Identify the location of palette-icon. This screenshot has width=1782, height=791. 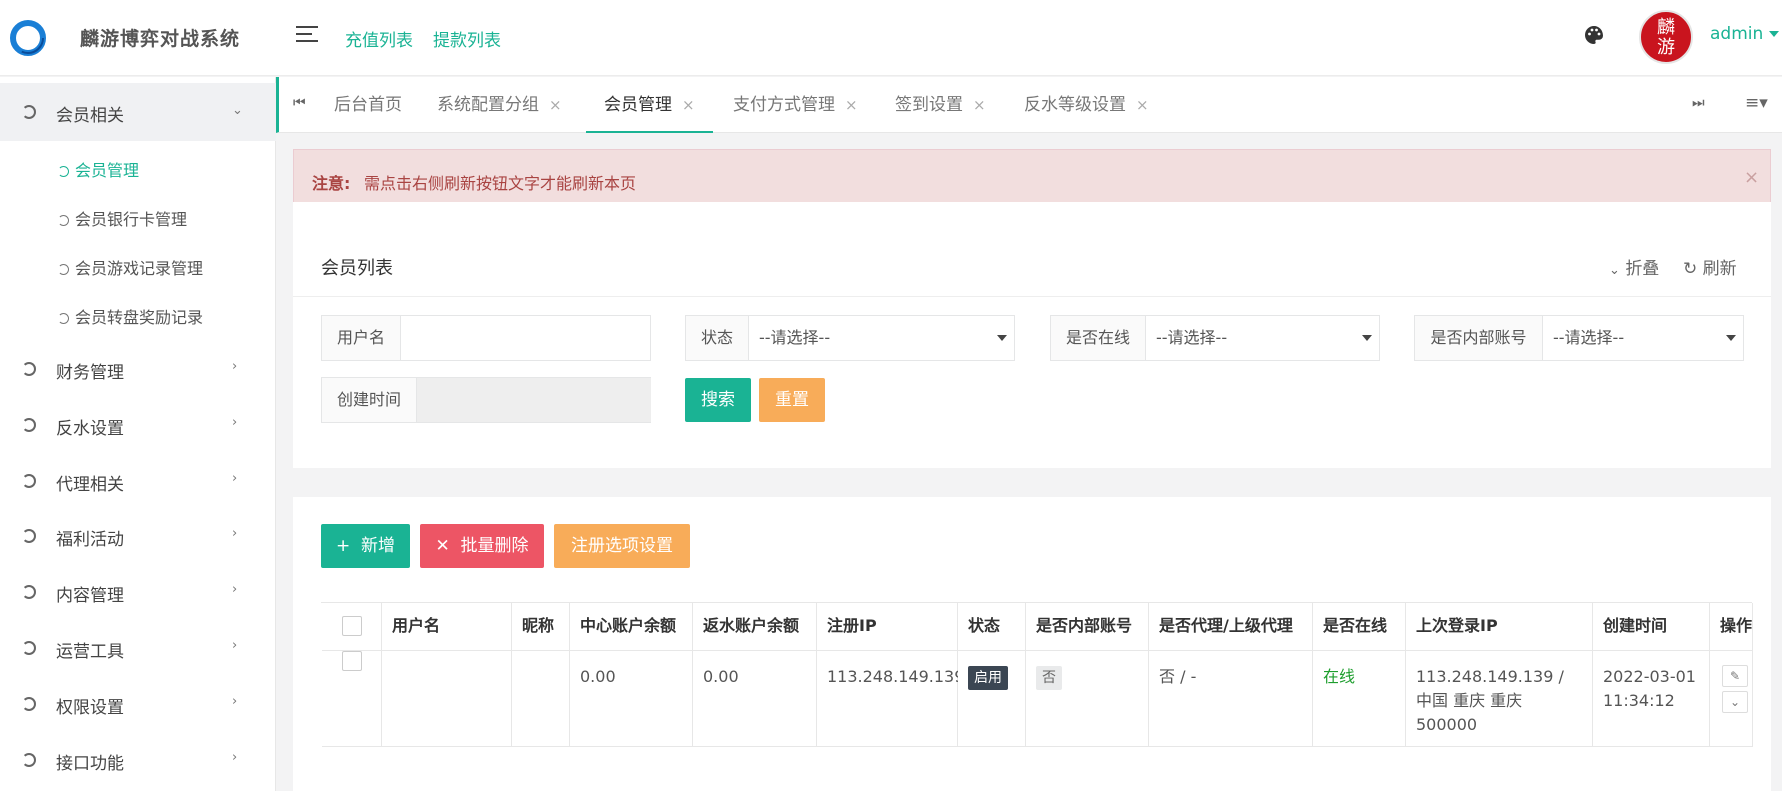
(1594, 35).